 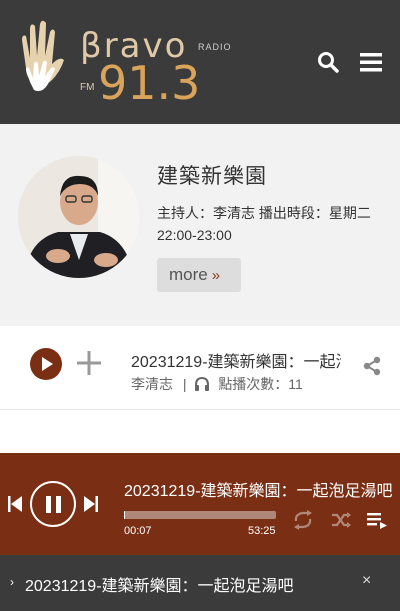 What do you see at coordinates (262, 531) in the screenshot?
I see `duration: 53:25` at bounding box center [262, 531].